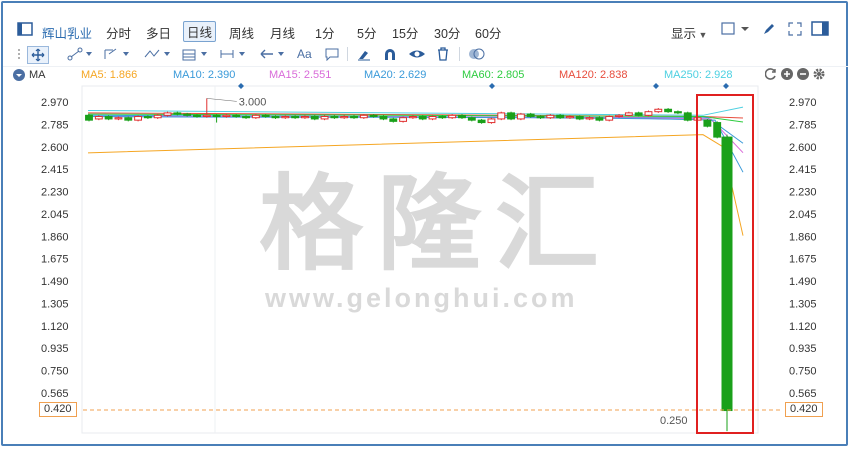  Describe the element at coordinates (726, 86) in the screenshot. I see `event-marker-icon` at that location.